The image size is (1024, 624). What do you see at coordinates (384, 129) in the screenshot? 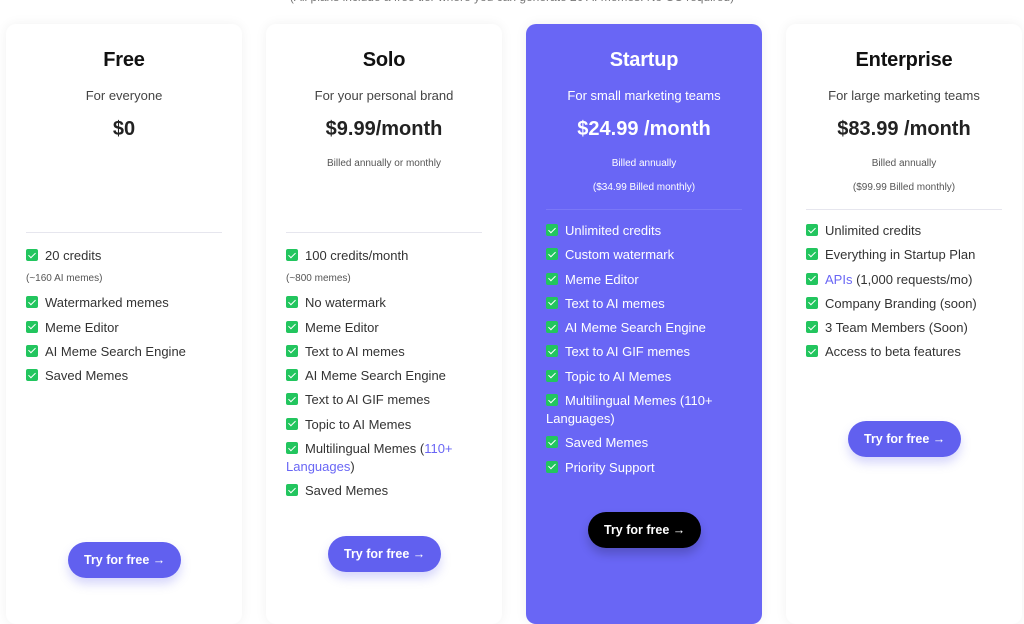
I see `plan-price: $9.99/month` at bounding box center [384, 129].